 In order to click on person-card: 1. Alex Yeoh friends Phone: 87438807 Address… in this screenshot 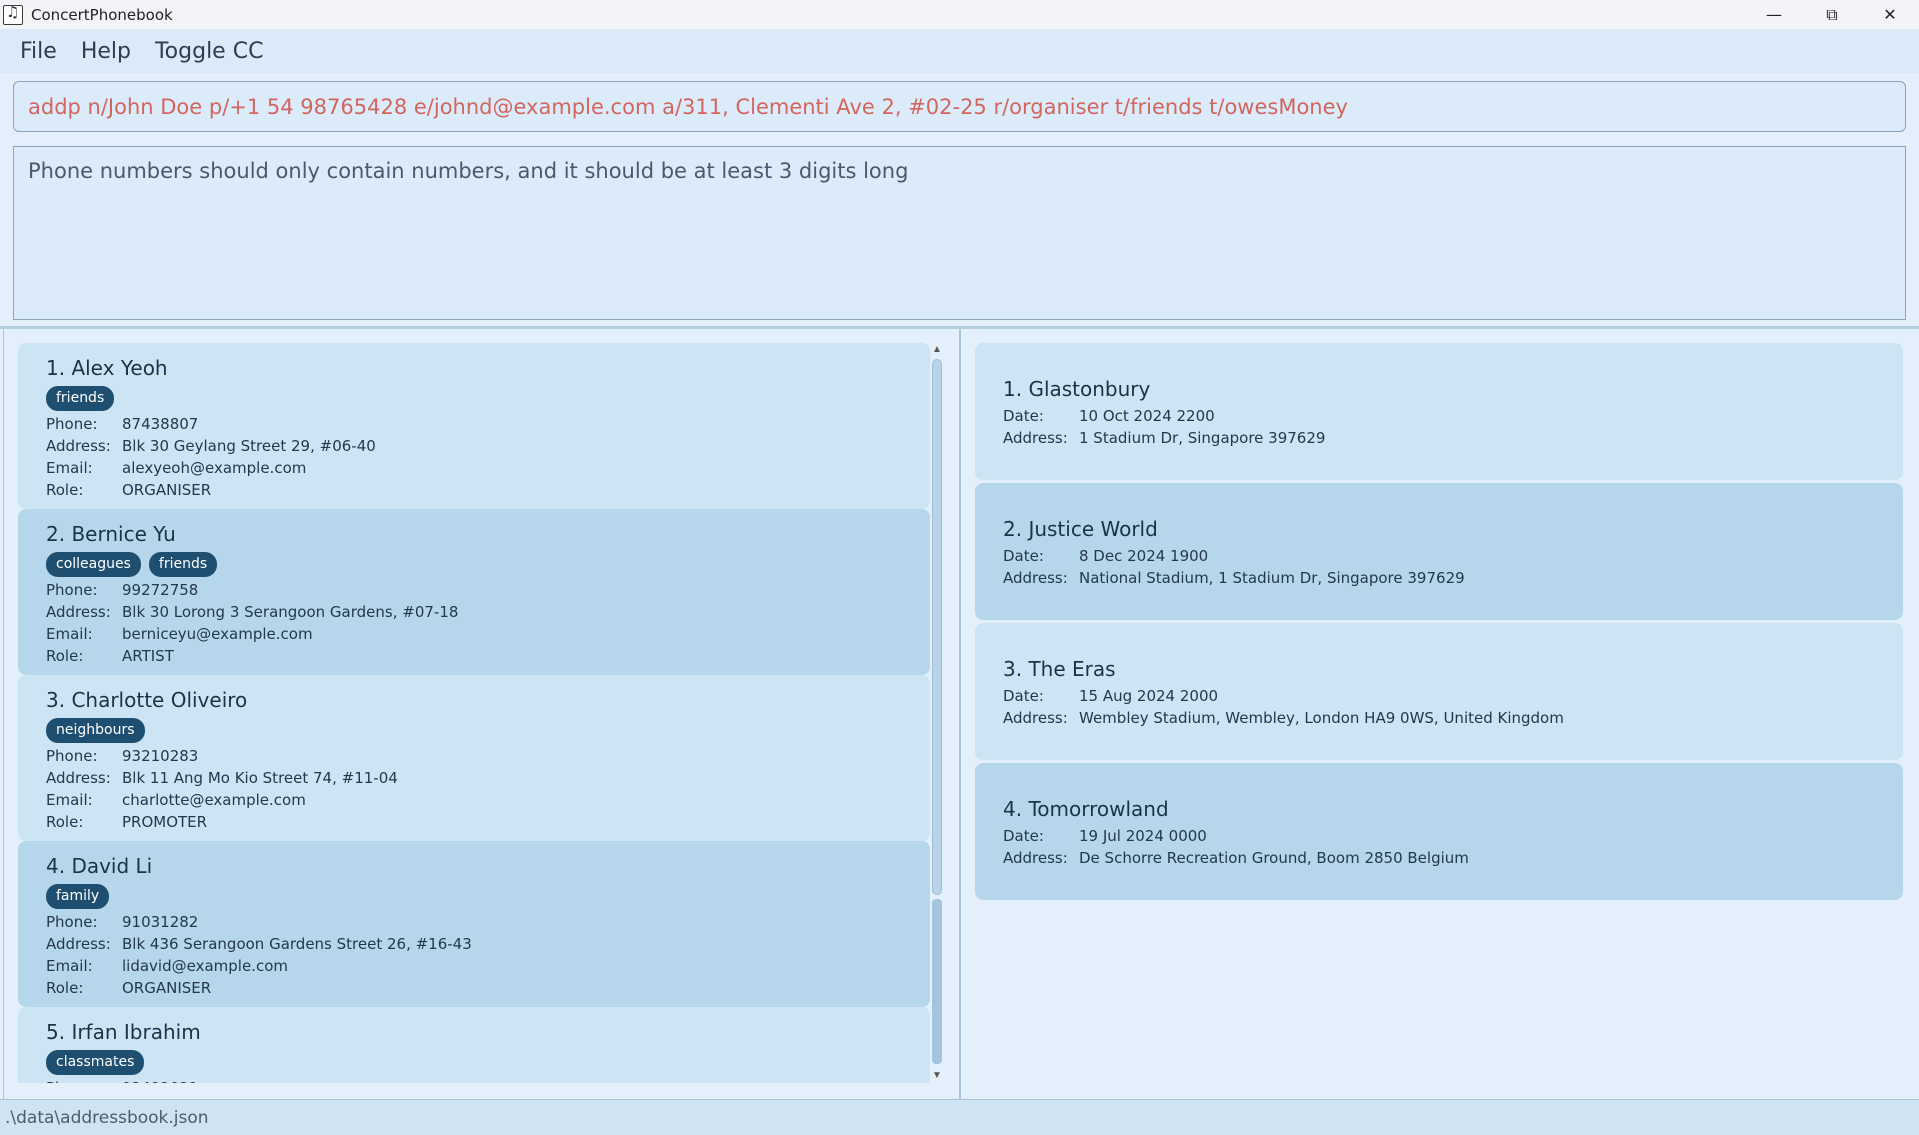, I will do `click(474, 426)`.